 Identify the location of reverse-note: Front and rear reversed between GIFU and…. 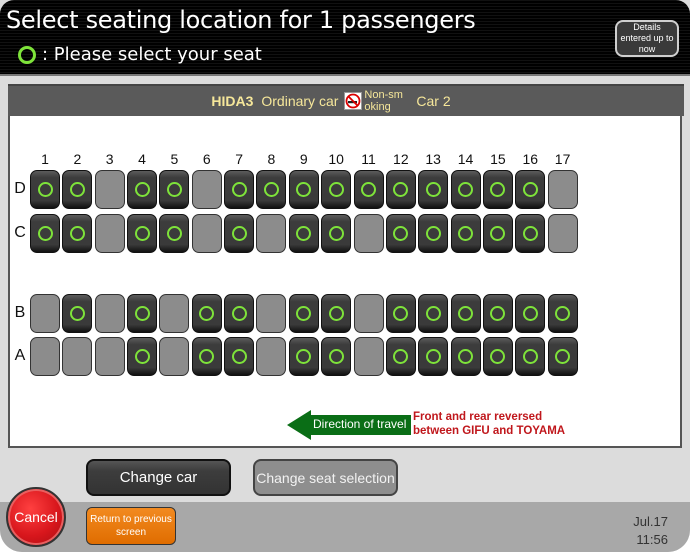
(489, 424).